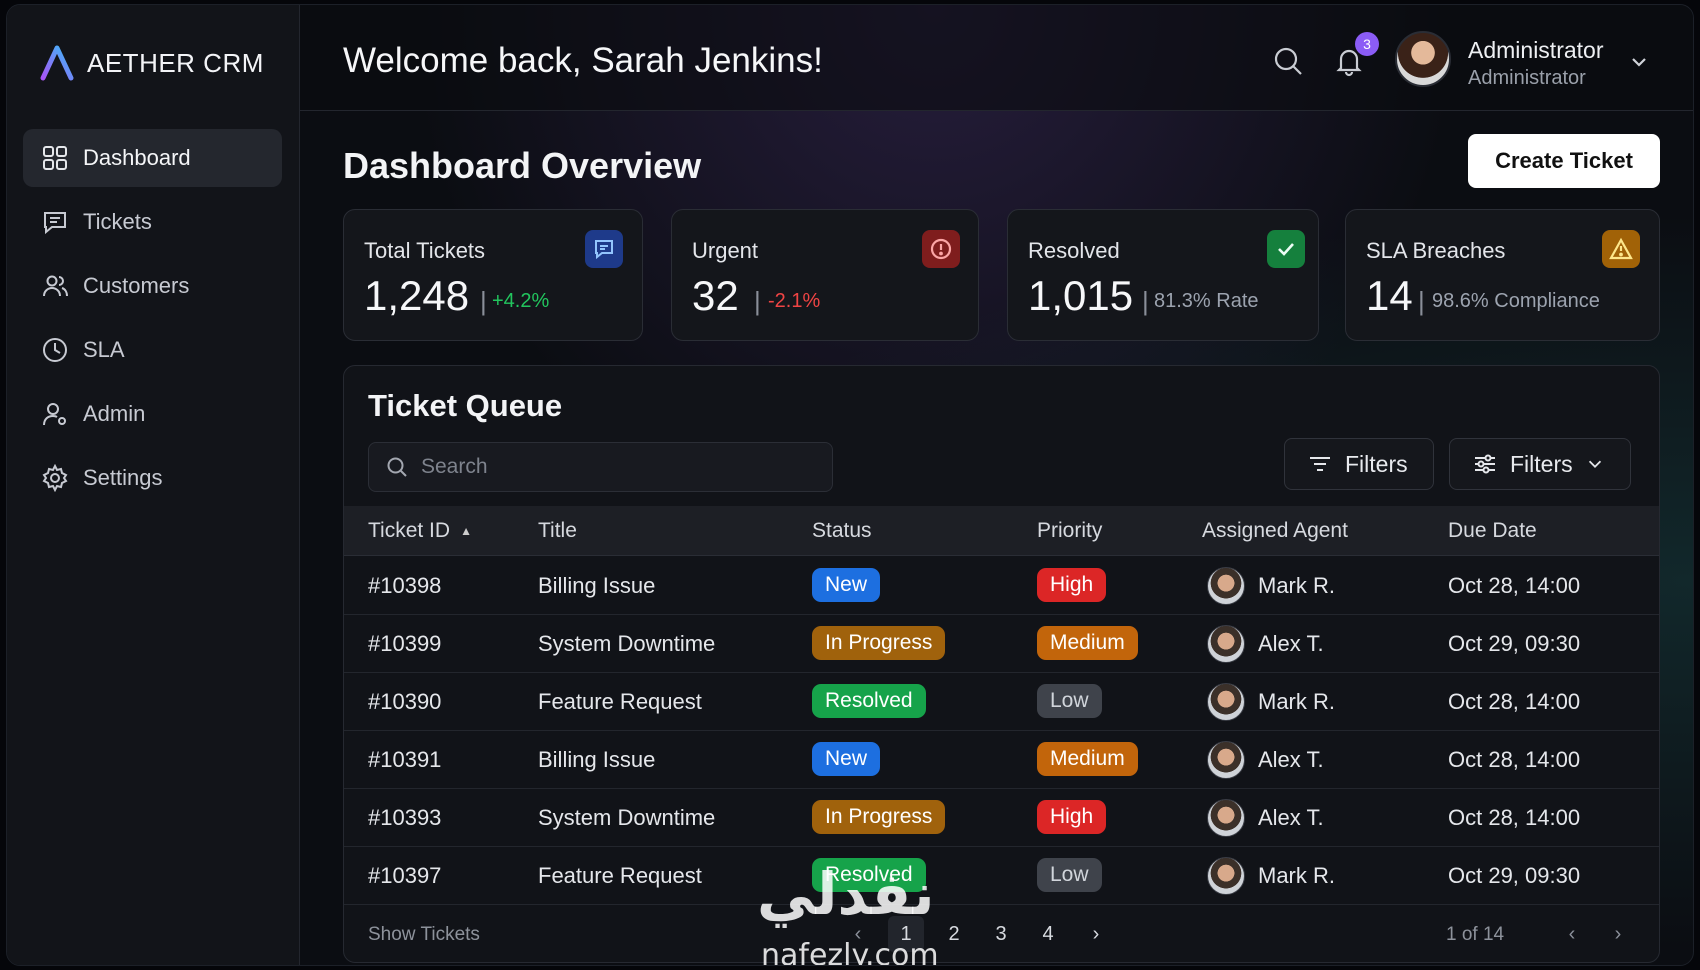 This screenshot has height=970, width=1700. I want to click on page-count: 1 of 14, so click(1475, 934).